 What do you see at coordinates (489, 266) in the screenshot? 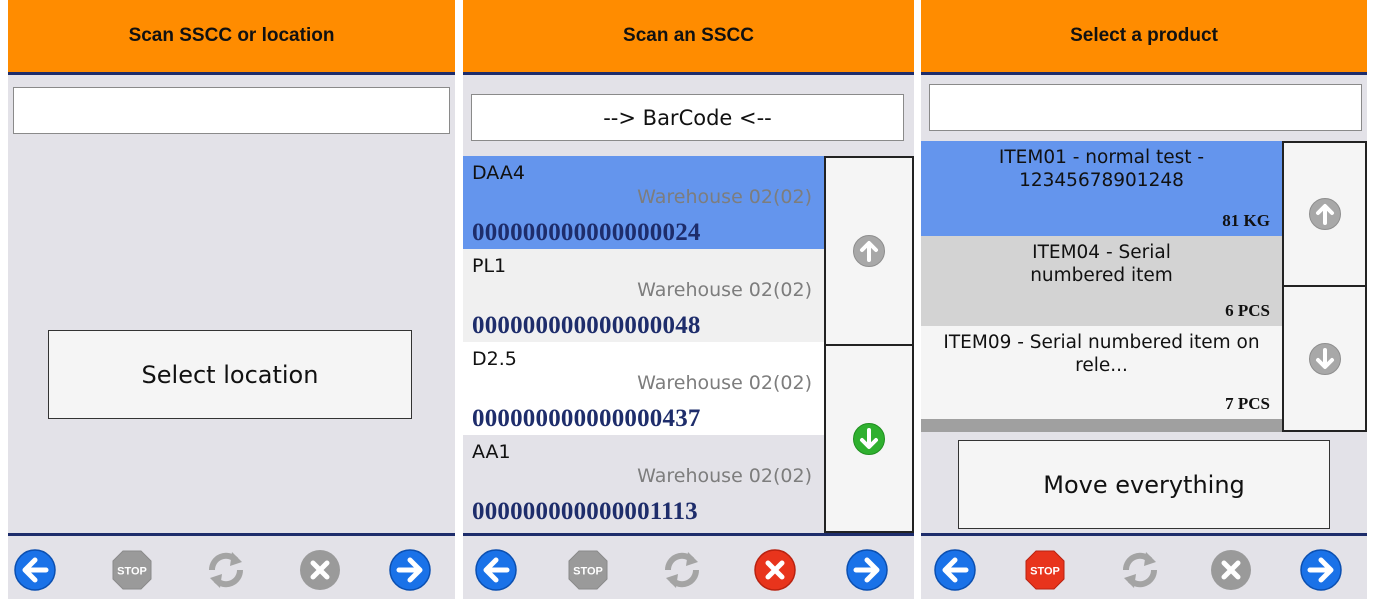
I see `location-code: PL1` at bounding box center [489, 266].